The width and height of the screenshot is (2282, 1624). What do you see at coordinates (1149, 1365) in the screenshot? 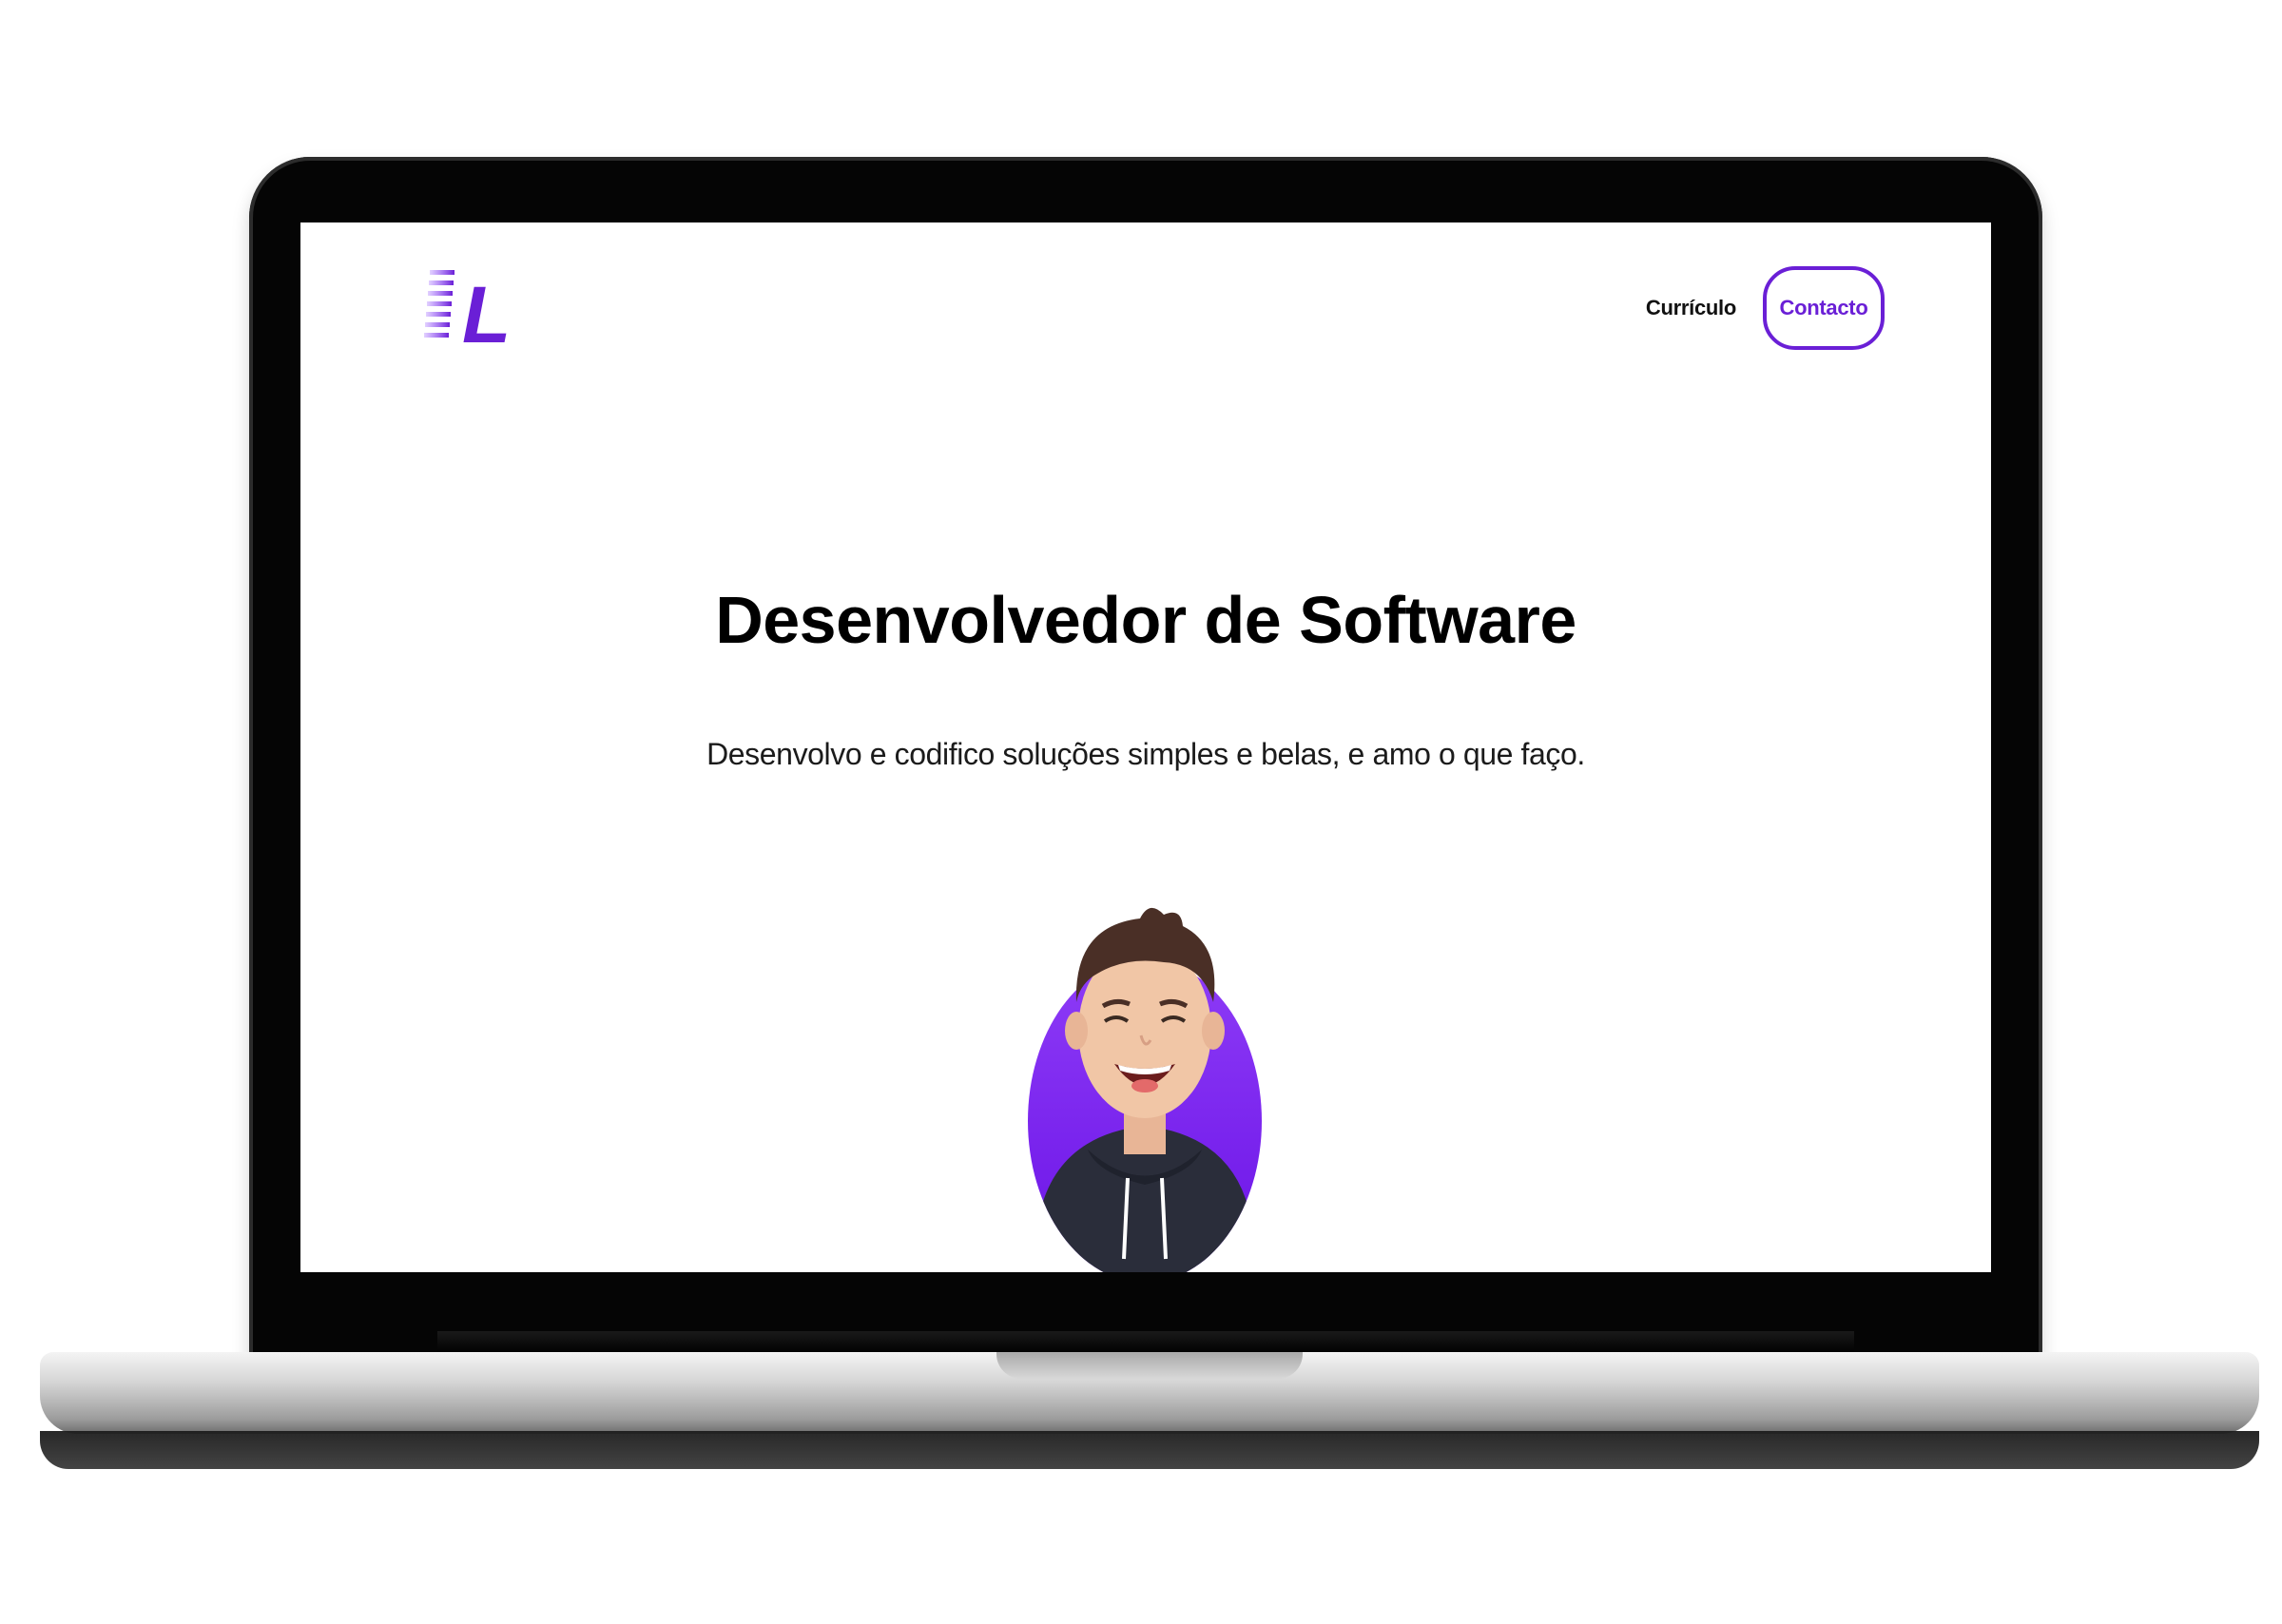
I see `laptop-opening-notch` at bounding box center [1149, 1365].